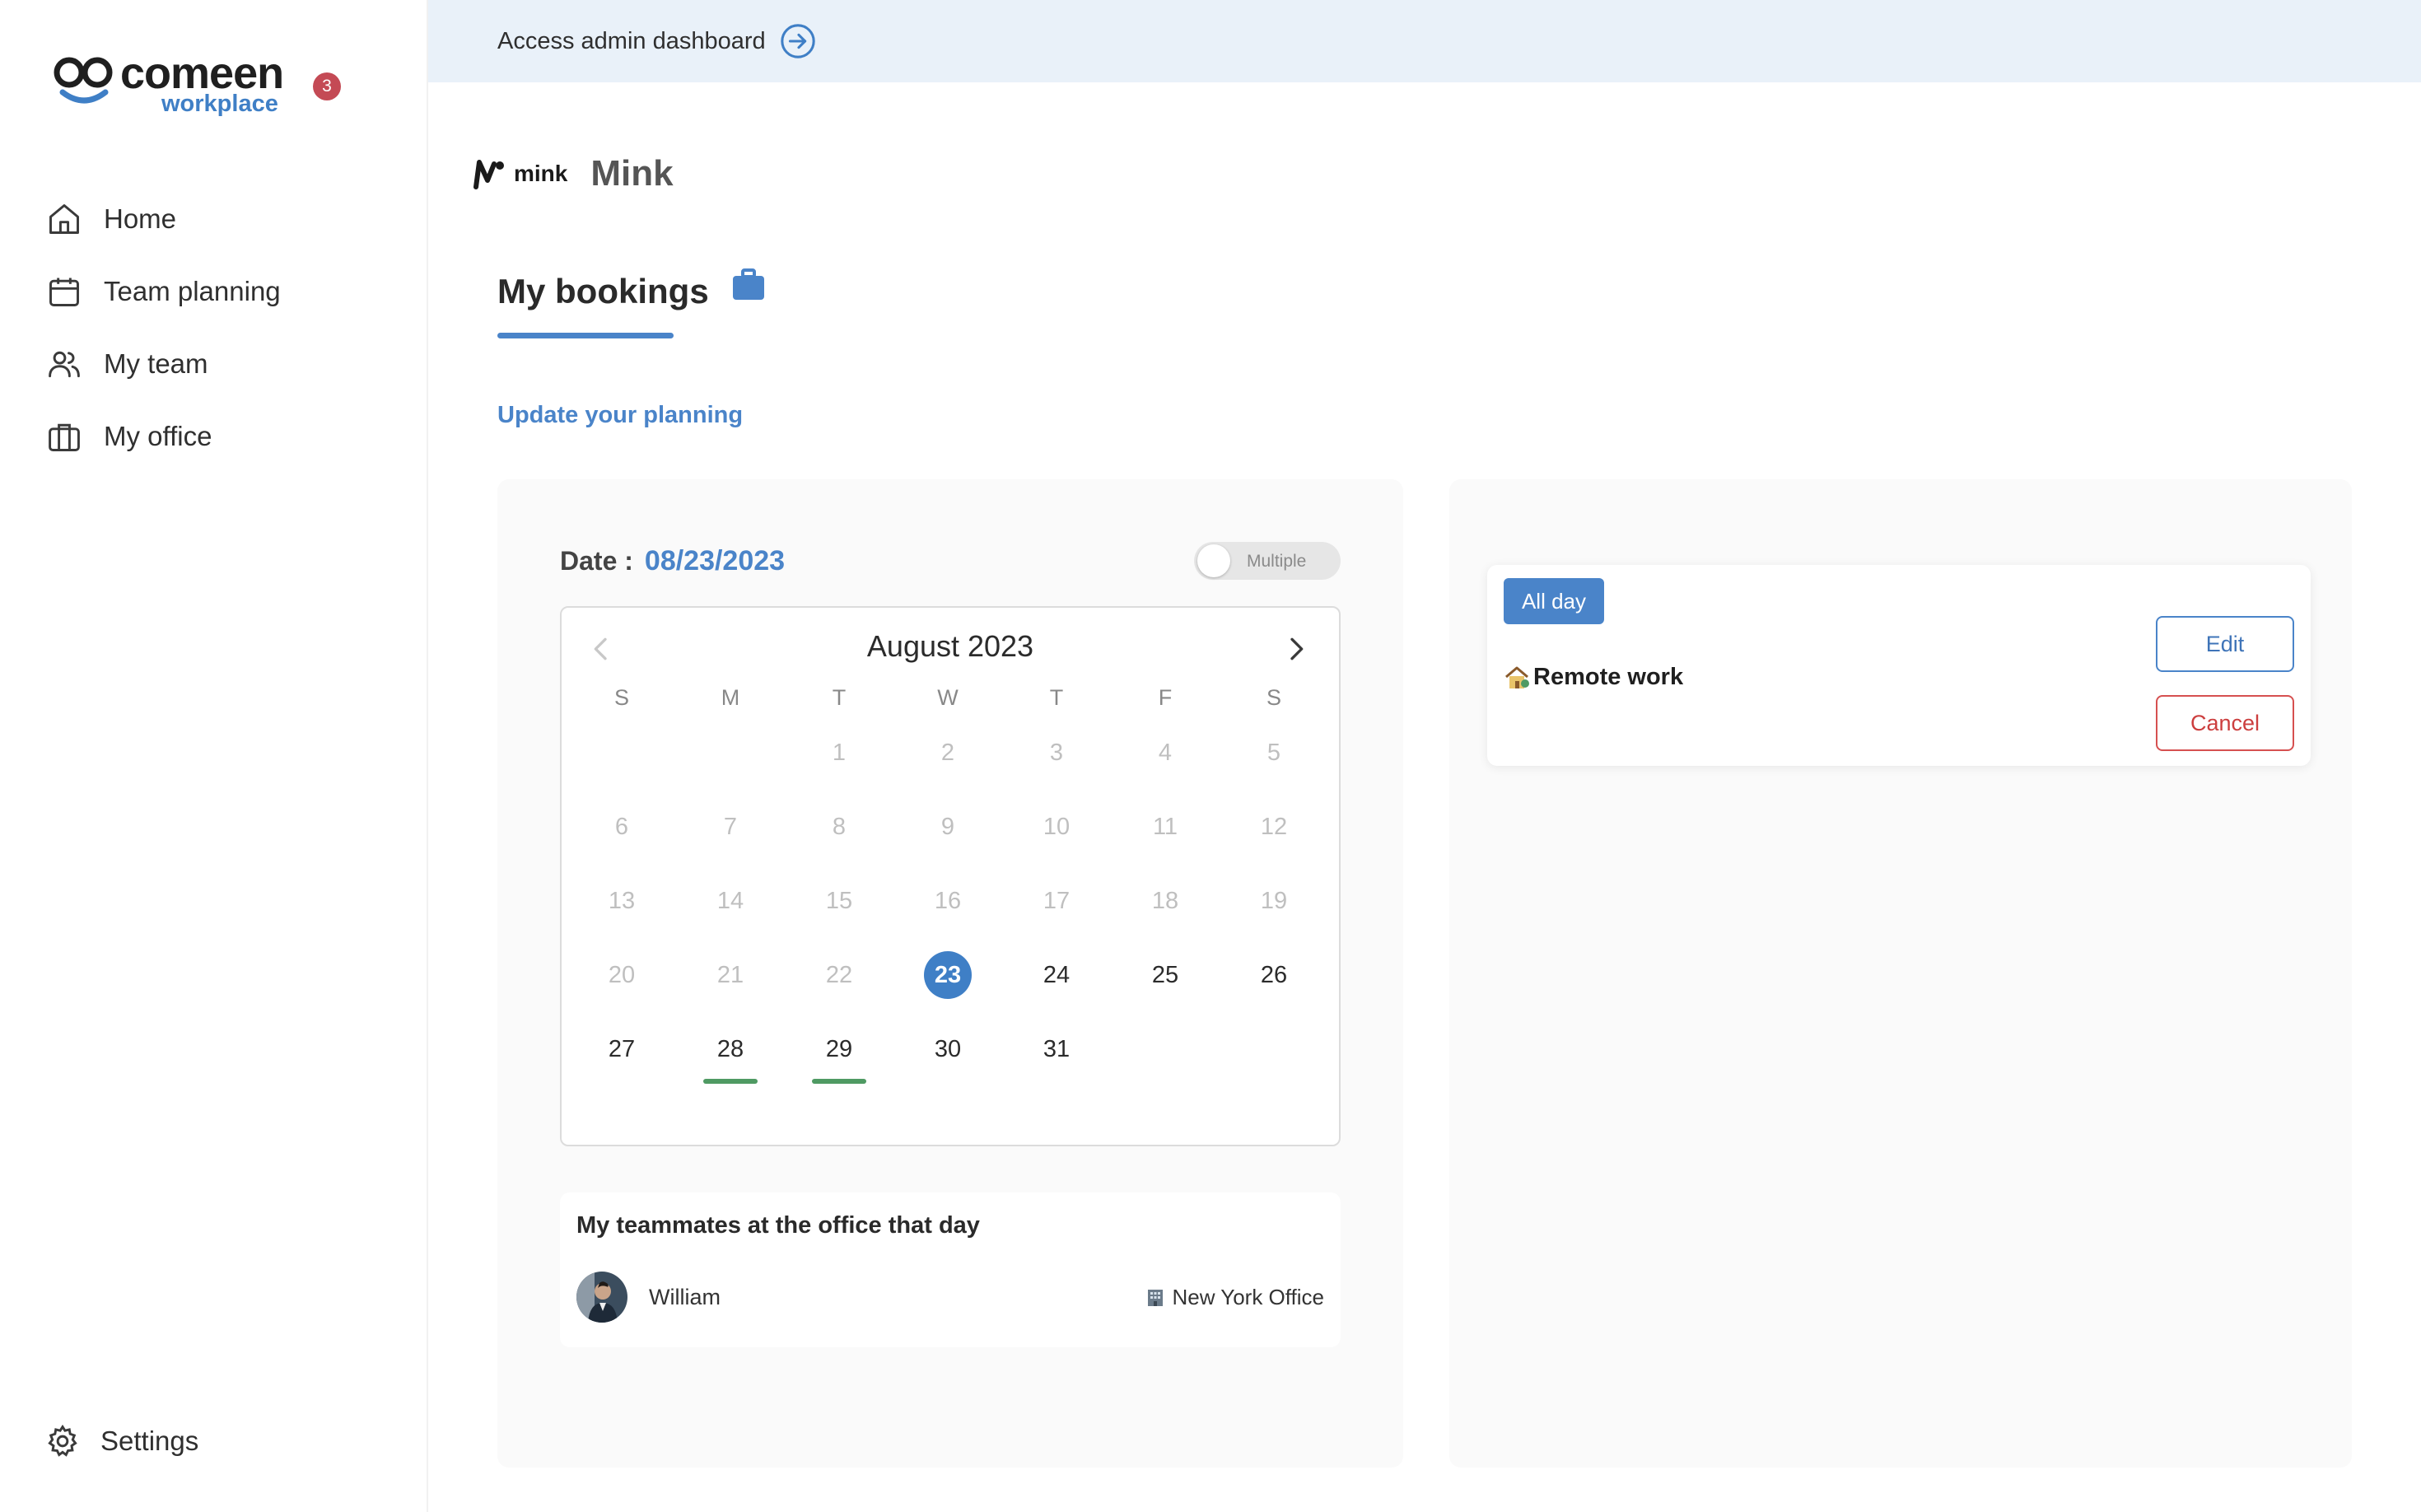  What do you see at coordinates (1057, 901) in the screenshot?
I see `calendar-day-17: 17` at bounding box center [1057, 901].